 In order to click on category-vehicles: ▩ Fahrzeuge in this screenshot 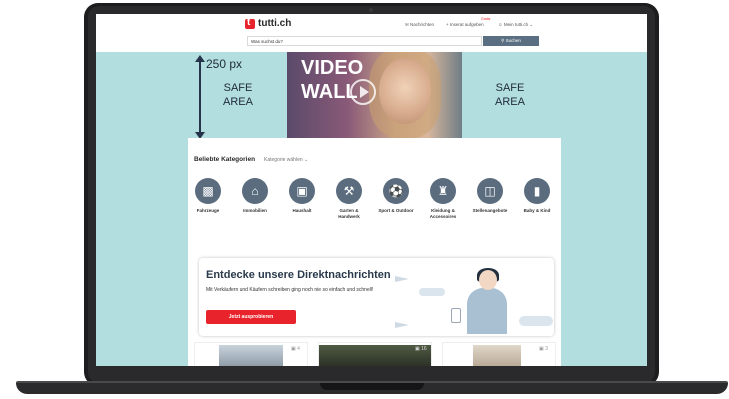, I will do `click(208, 196)`.